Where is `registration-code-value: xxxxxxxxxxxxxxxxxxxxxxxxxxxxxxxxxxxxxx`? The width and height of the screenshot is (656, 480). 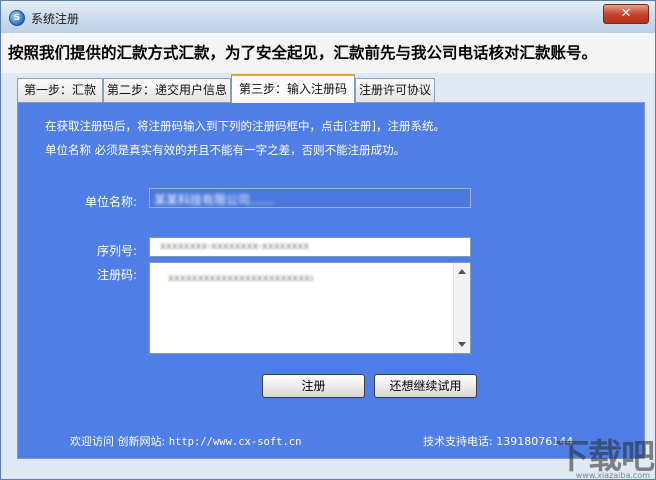 registration-code-value: xxxxxxxxxxxxxxxxxxxxxxxxxxxxxxxxxxxxxx is located at coordinates (240, 278).